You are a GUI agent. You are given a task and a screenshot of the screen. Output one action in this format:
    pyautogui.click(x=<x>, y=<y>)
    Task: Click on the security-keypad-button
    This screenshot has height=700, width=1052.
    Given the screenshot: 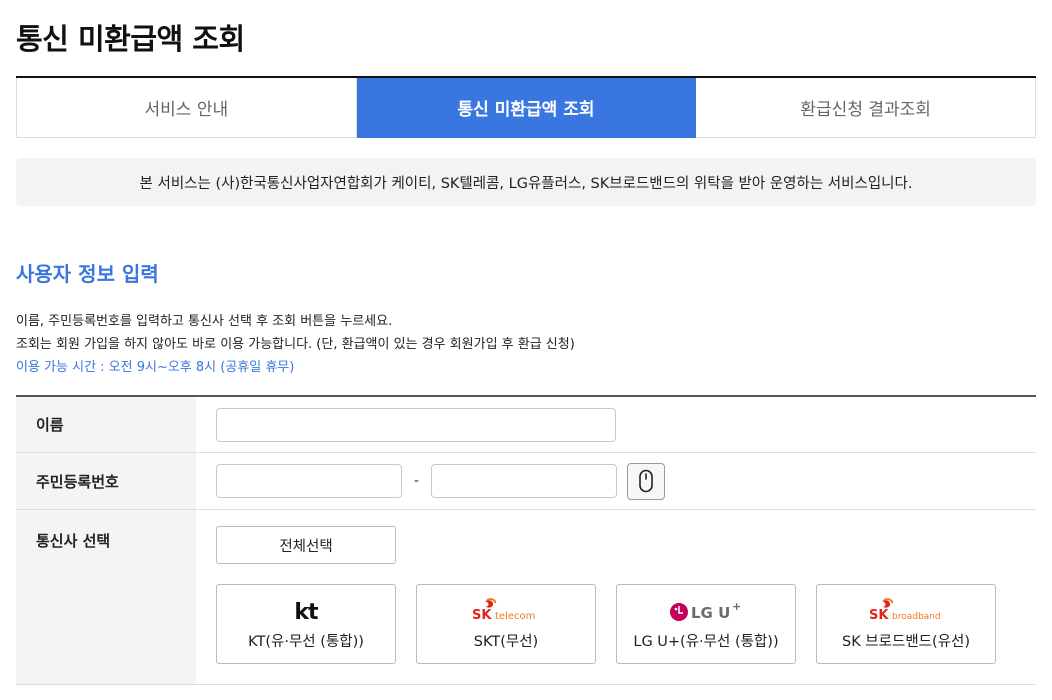 What is the action you would take?
    pyautogui.click(x=646, y=481)
    